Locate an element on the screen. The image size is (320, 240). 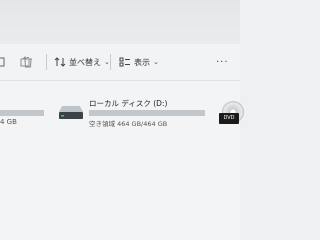
drive-name: ローカル ディスク (D:) is located at coordinates (128, 103).